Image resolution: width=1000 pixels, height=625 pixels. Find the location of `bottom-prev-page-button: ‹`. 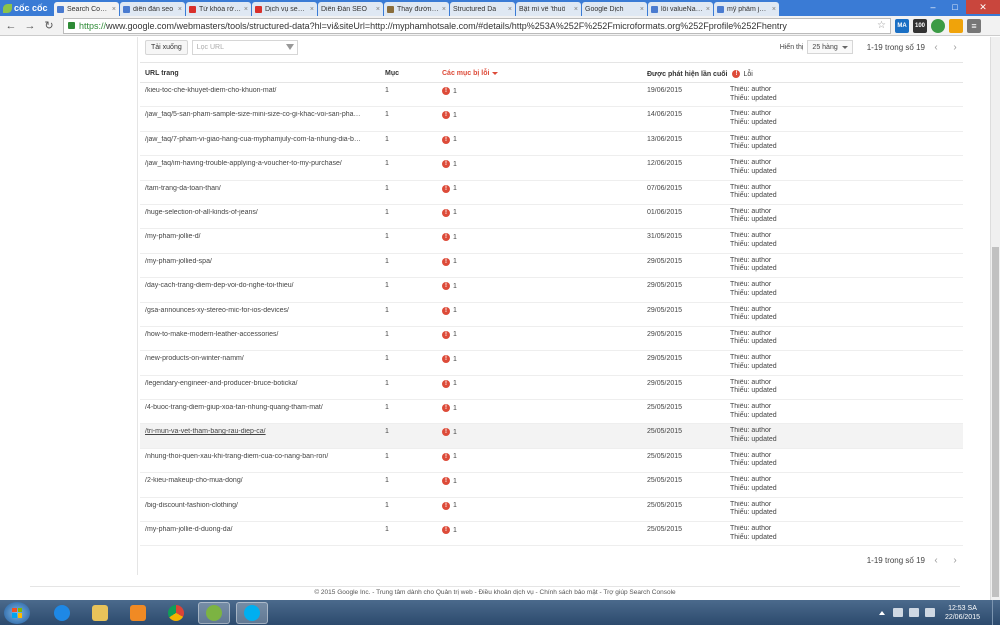

bottom-prev-page-button: ‹ is located at coordinates (936, 560).